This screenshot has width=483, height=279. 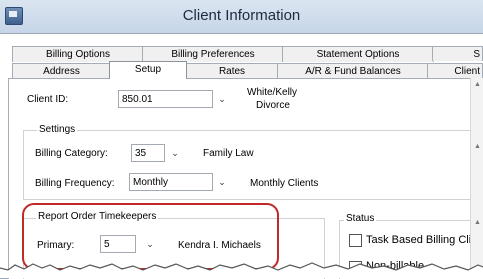 I want to click on tab-address: Address, so click(x=61, y=71).